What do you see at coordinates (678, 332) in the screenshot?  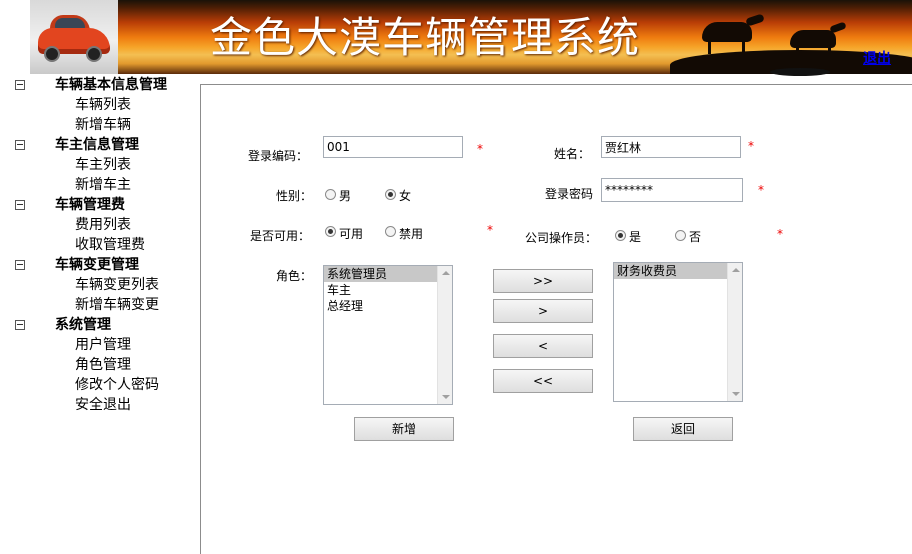 I see `assigned-roles-listbox: 财务收费员` at bounding box center [678, 332].